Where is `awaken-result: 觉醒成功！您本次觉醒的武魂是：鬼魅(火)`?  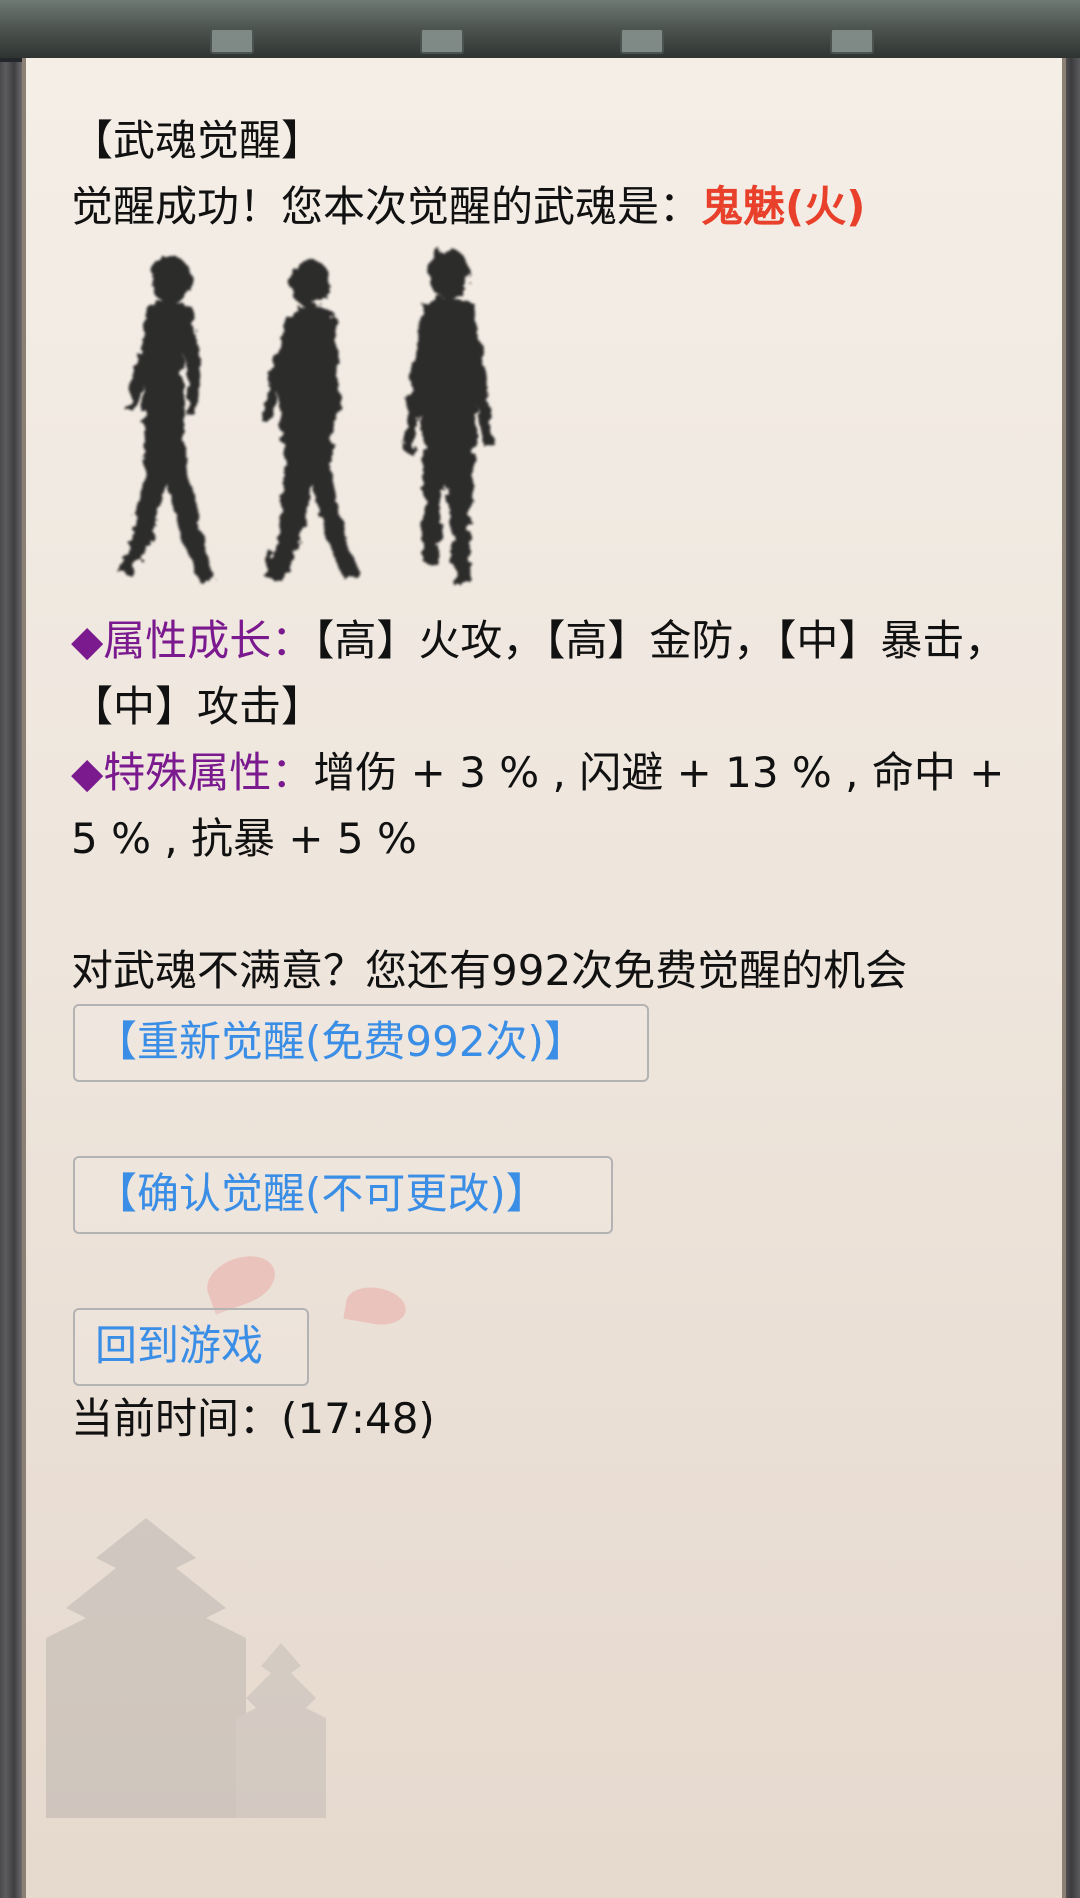
awaken-result: 觉醒成功！您本次觉醒的武魂是：鬼魅(火) is located at coordinates (556, 207).